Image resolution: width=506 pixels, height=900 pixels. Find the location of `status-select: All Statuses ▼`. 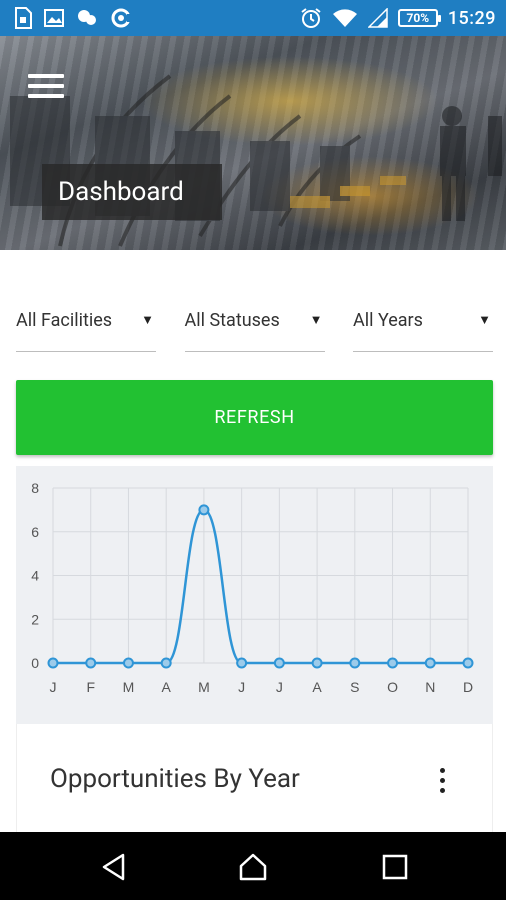

status-select: All Statuses ▼ is located at coordinates (254, 326).